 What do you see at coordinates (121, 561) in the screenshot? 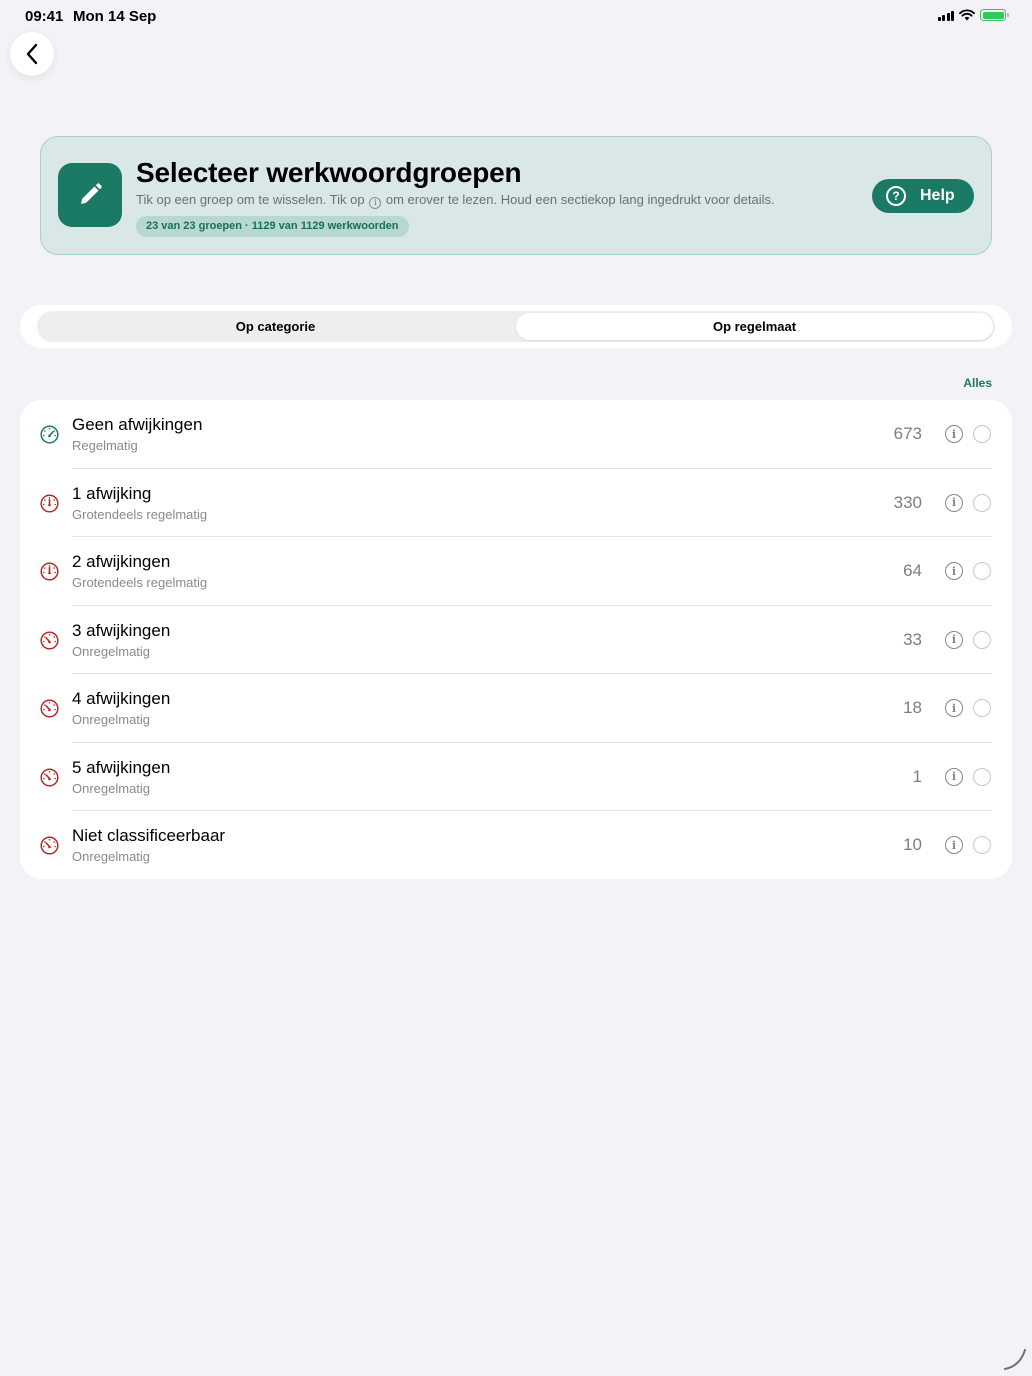
I see `group-title: 2 afwijkingen` at bounding box center [121, 561].